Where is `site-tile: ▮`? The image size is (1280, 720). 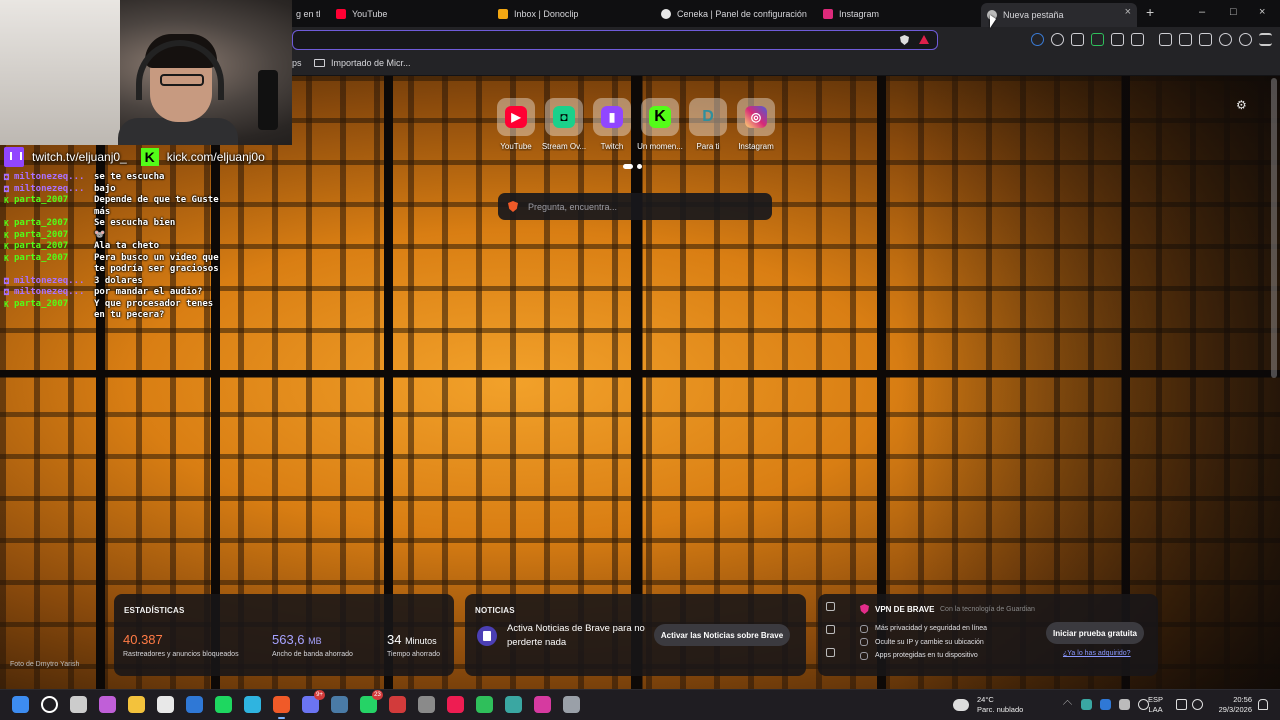 site-tile: ▮ is located at coordinates (612, 117).